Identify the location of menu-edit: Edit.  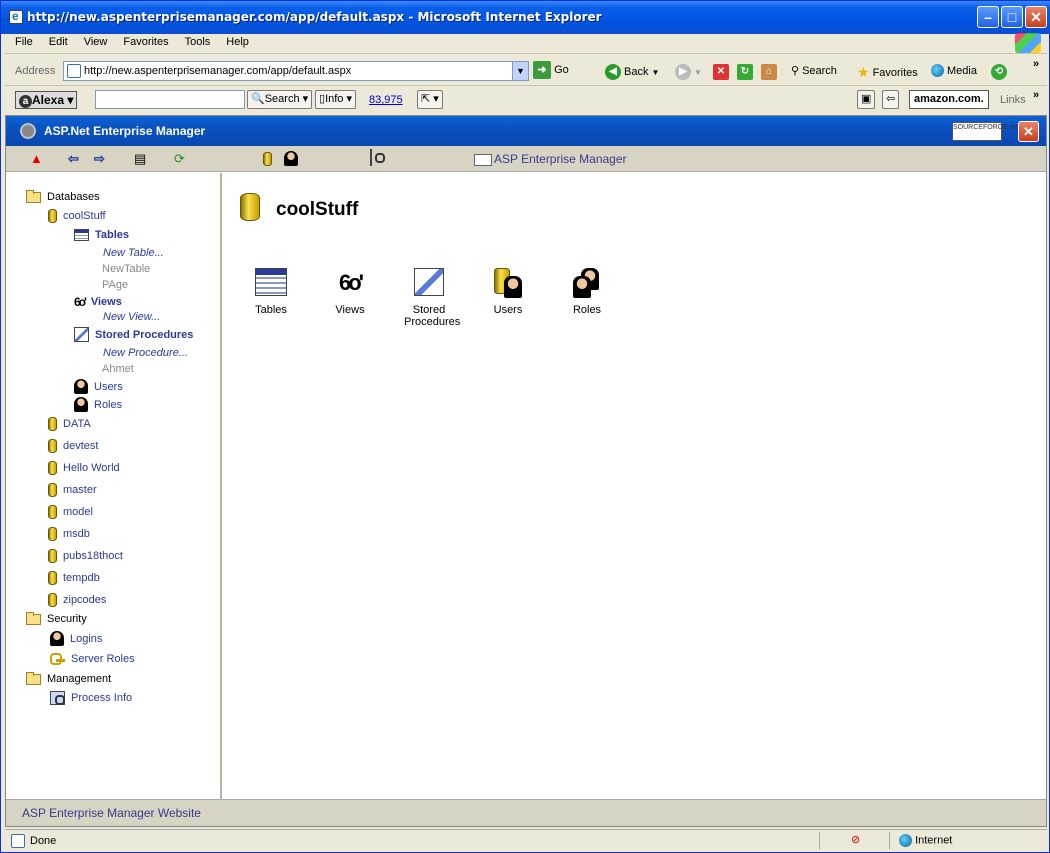
(58, 42).